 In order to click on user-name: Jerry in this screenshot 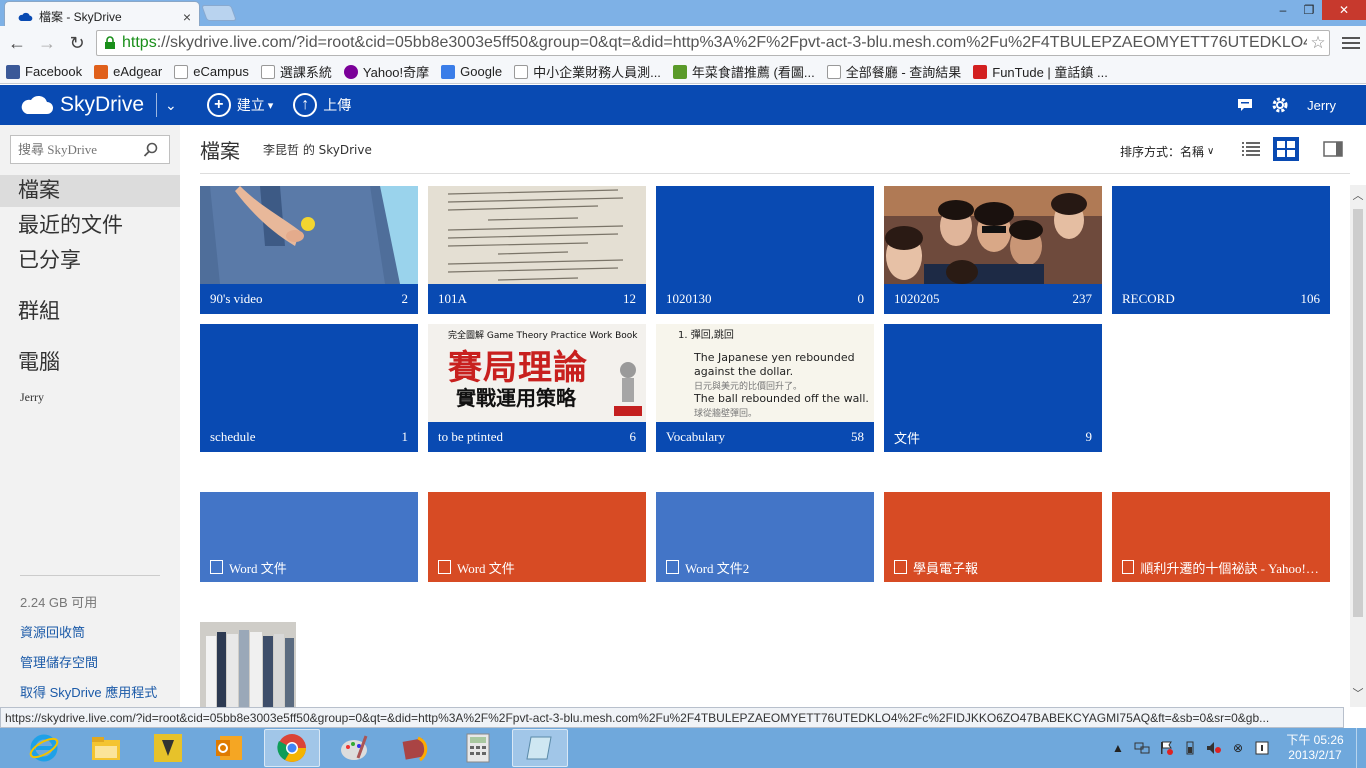, I will do `click(1321, 105)`.